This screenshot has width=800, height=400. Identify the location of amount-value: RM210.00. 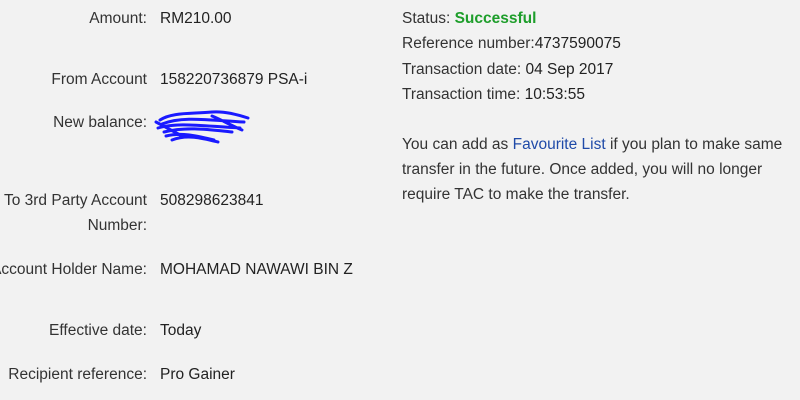
(196, 18).